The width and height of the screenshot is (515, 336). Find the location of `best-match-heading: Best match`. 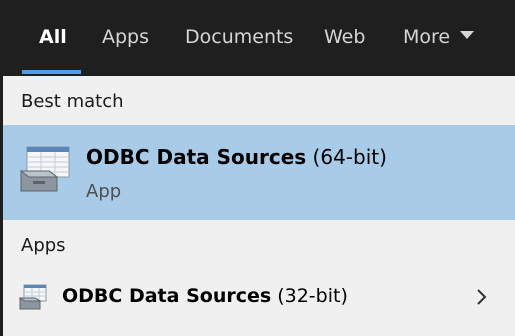

best-match-heading: Best match is located at coordinates (72, 101).